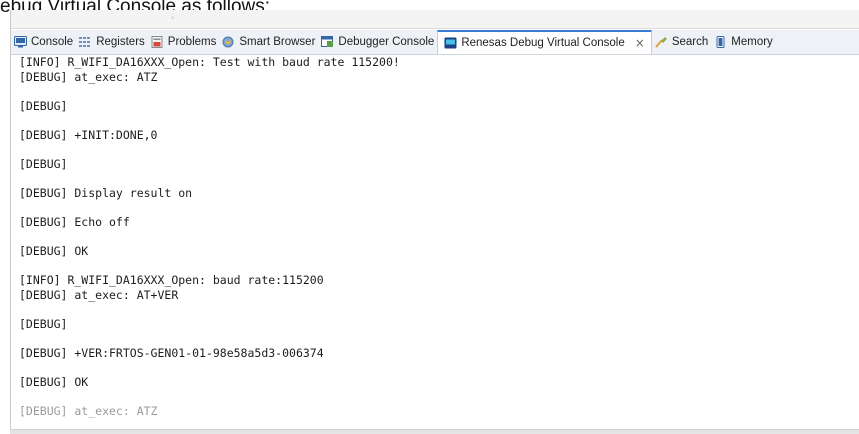 This screenshot has width=859, height=434. I want to click on tab-registers: Registers, so click(112, 42).